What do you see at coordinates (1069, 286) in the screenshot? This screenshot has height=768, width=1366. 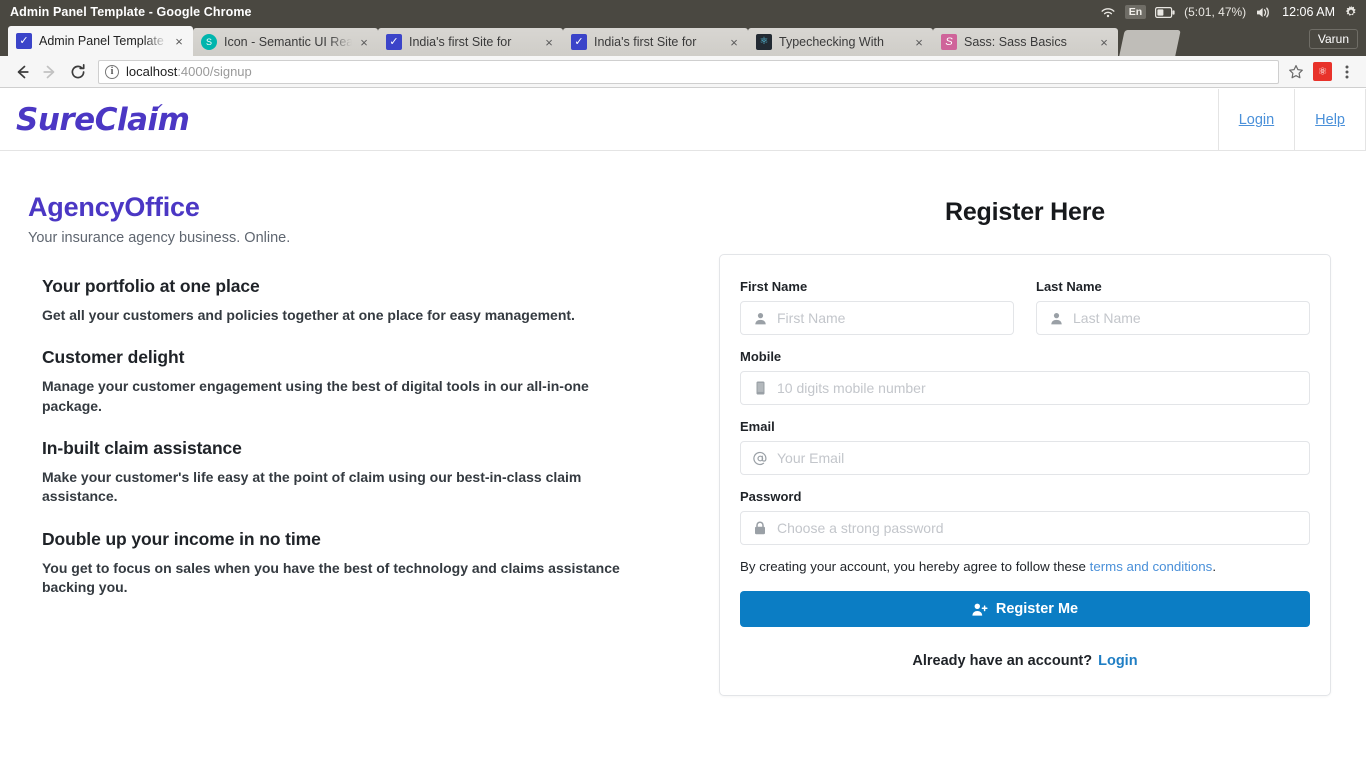 I see `last-name-label: Last Name` at bounding box center [1069, 286].